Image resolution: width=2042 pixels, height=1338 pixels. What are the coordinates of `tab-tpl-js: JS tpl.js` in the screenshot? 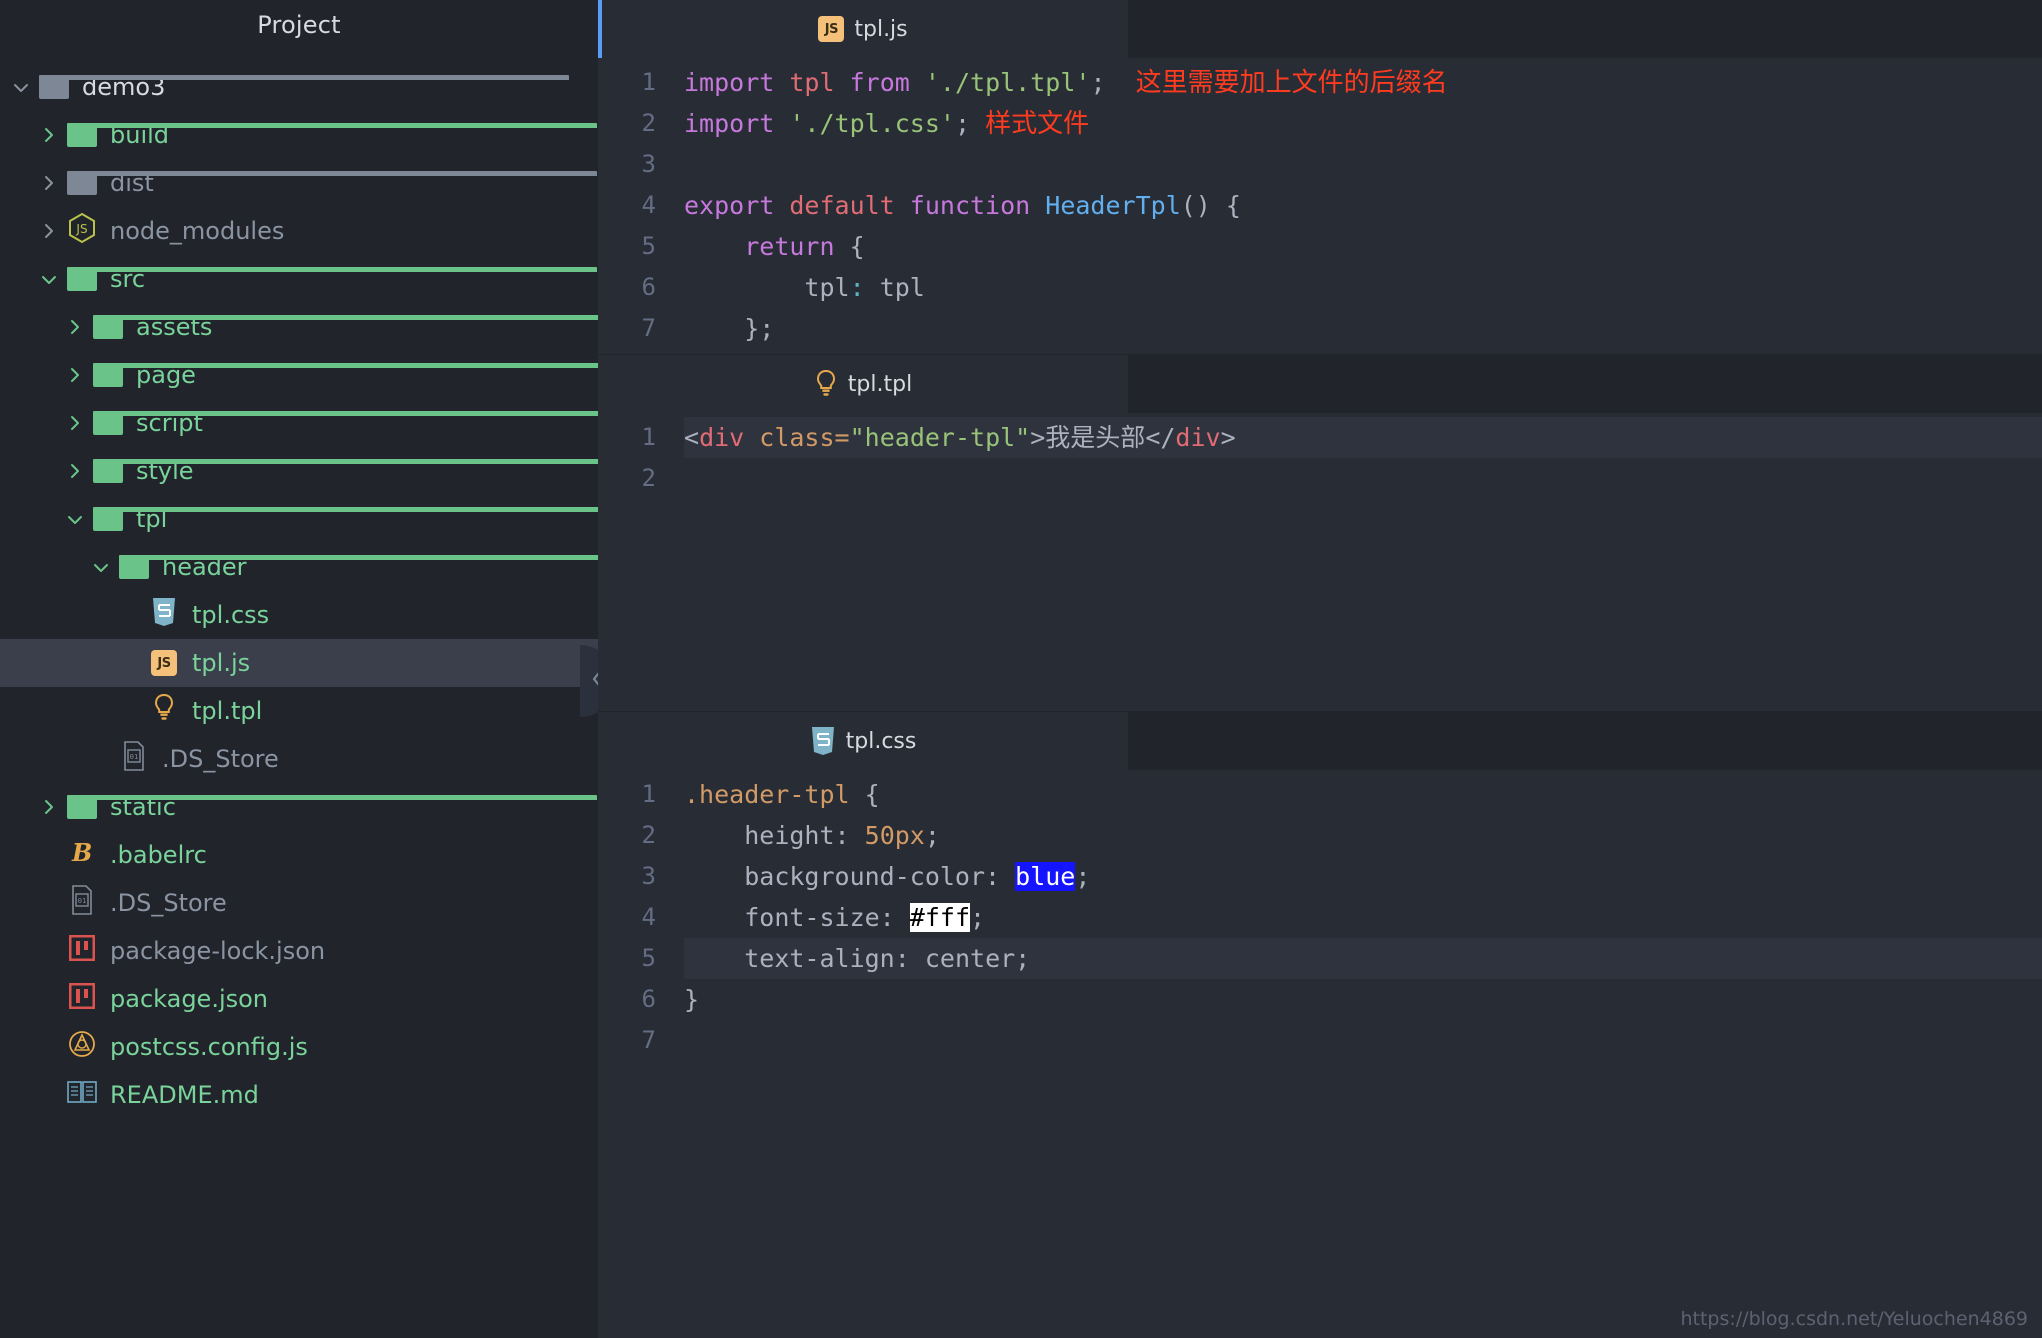 It's located at (863, 29).